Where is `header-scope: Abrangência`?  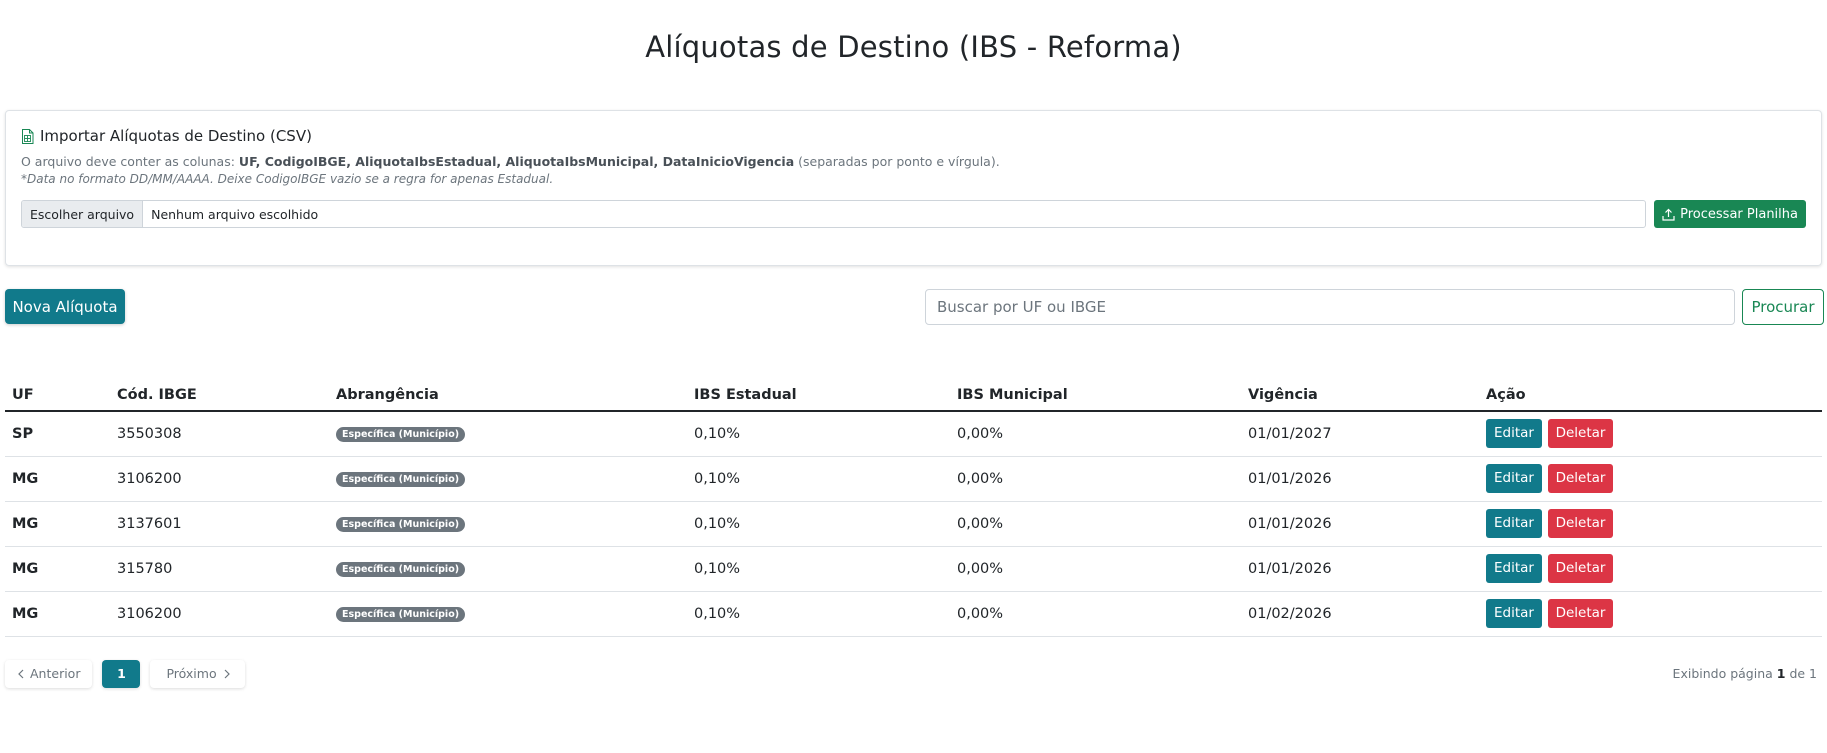 header-scope: Abrangência is located at coordinates (508, 395).